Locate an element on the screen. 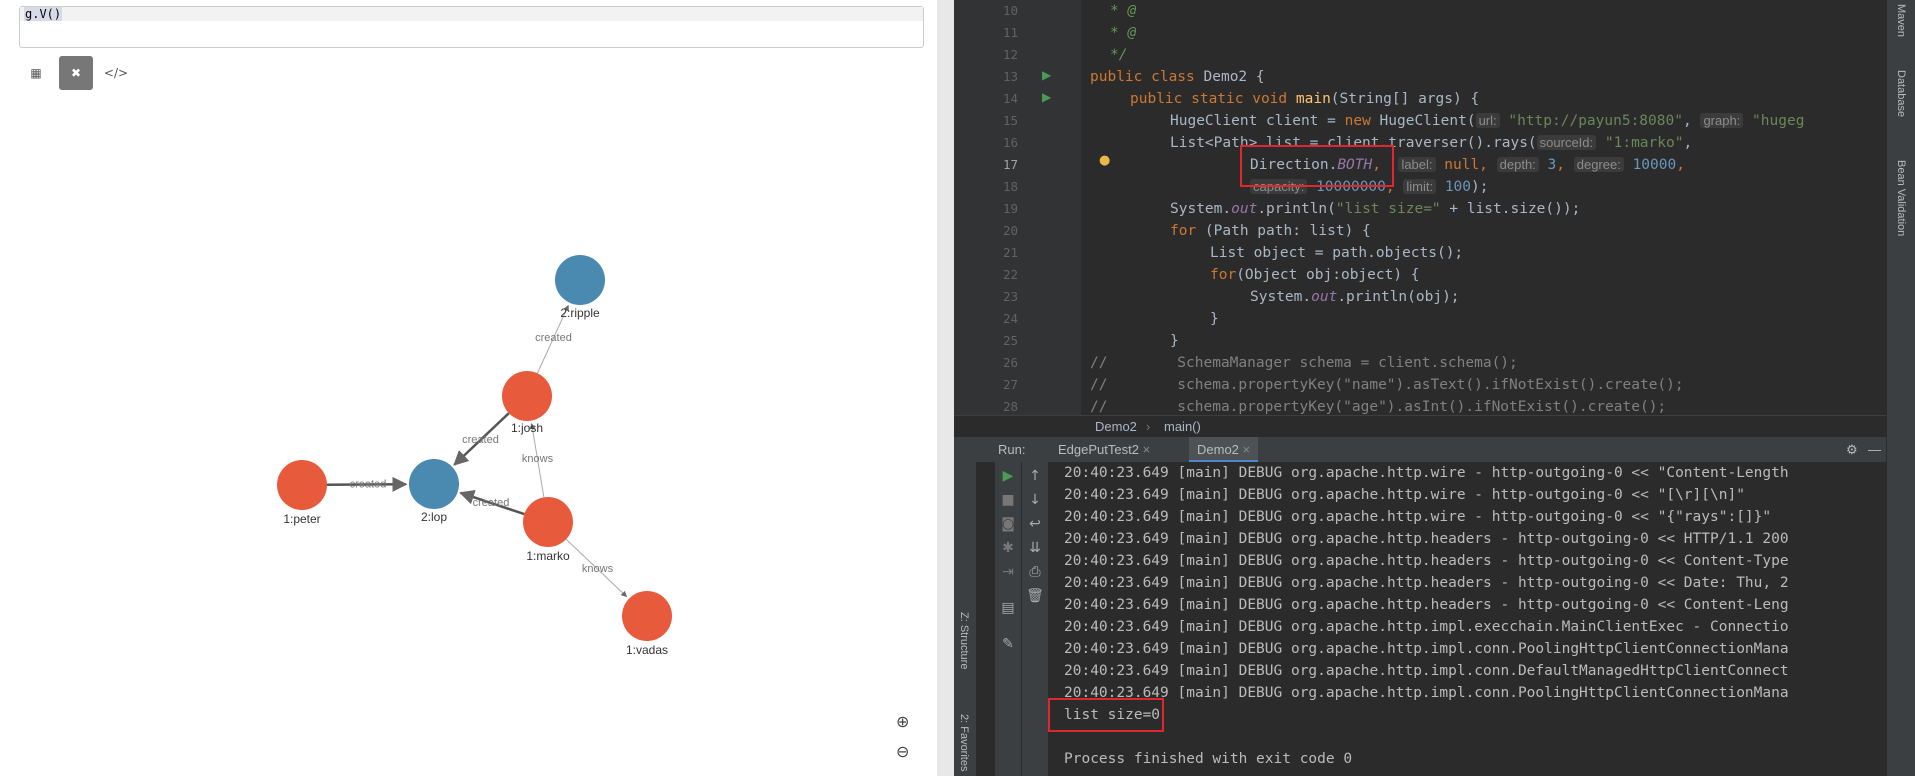  code-number: 3 is located at coordinates (1552, 165).